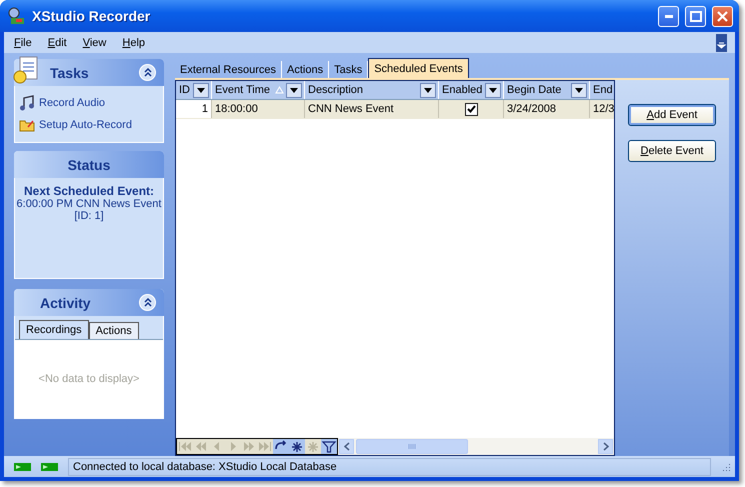  I want to click on status-heading: Next Scheduled Event:, so click(89, 190).